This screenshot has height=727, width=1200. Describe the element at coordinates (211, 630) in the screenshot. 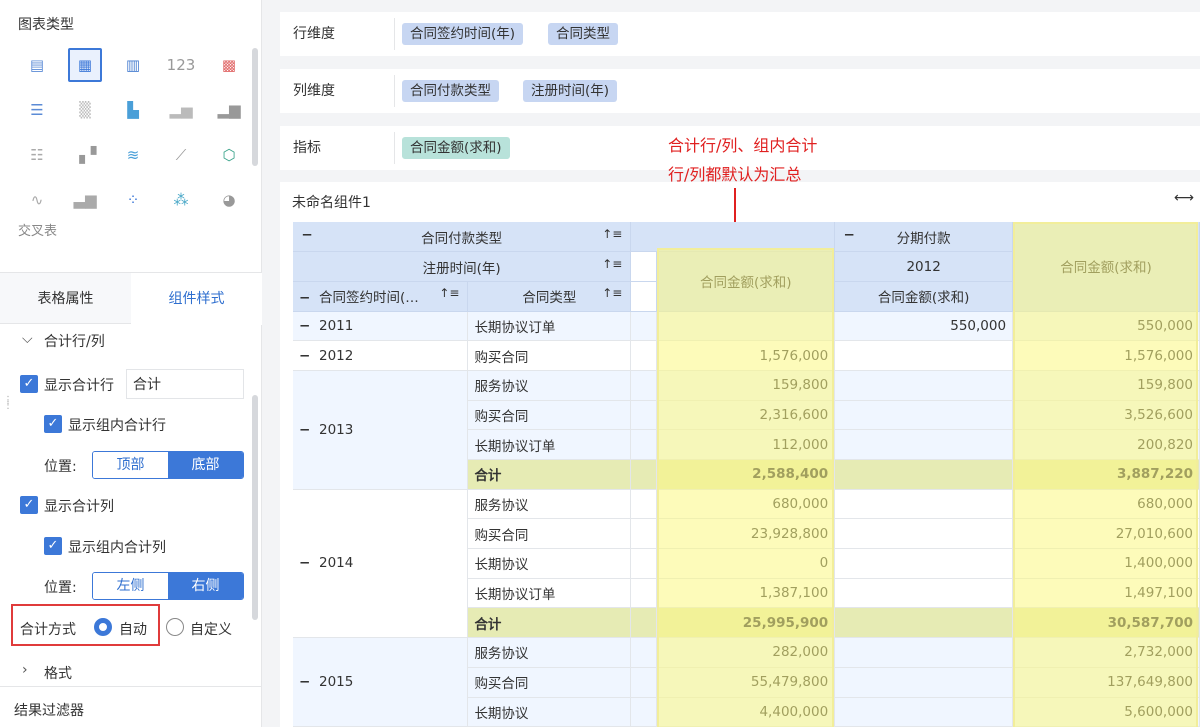

I see `method-custom-label: 自定义` at that location.